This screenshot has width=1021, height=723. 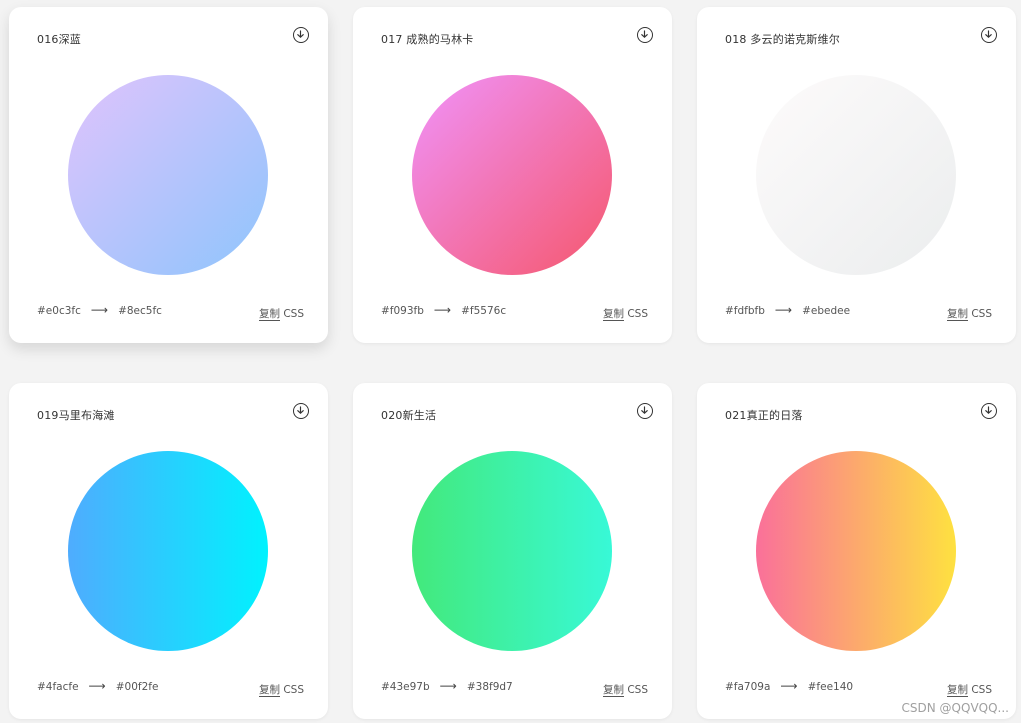 I want to click on end-color-hex: #00f2fe, so click(x=137, y=687).